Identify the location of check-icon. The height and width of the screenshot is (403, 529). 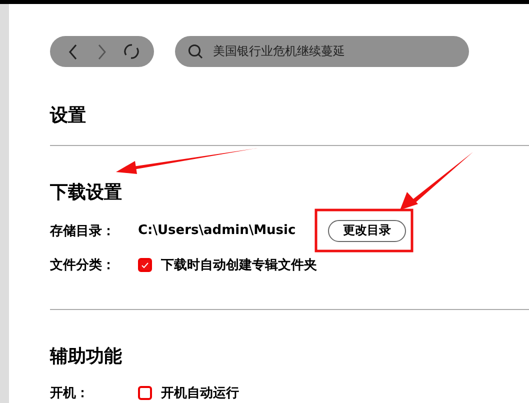
(145, 265).